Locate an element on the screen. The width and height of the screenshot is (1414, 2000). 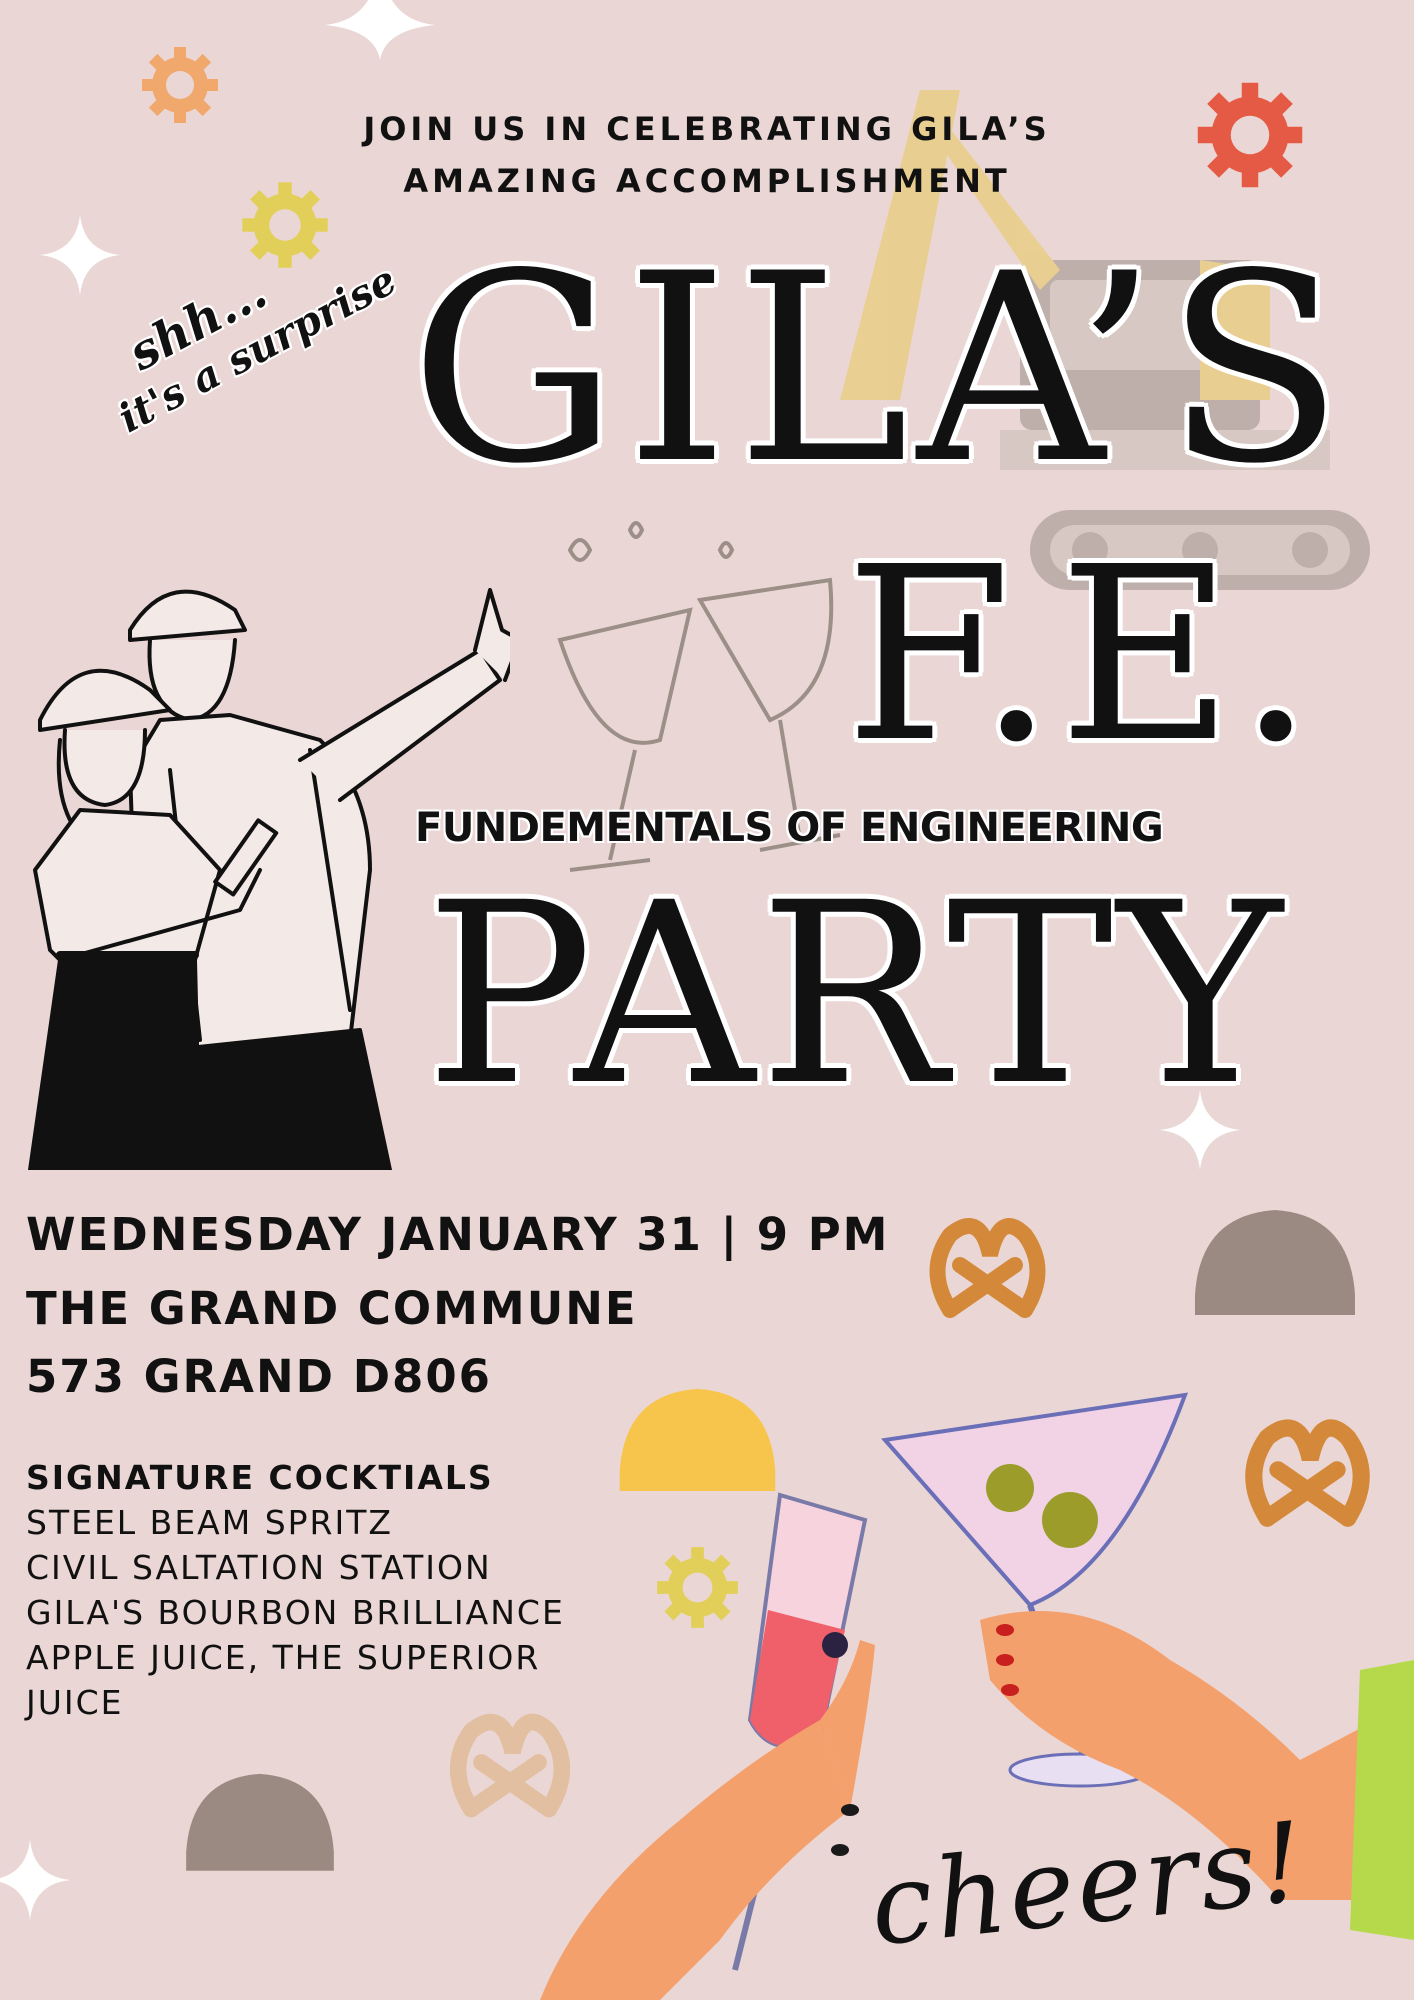
event-datetime: WEDNESDAY JANUARY 31 | 9 PM is located at coordinates (458, 1234).